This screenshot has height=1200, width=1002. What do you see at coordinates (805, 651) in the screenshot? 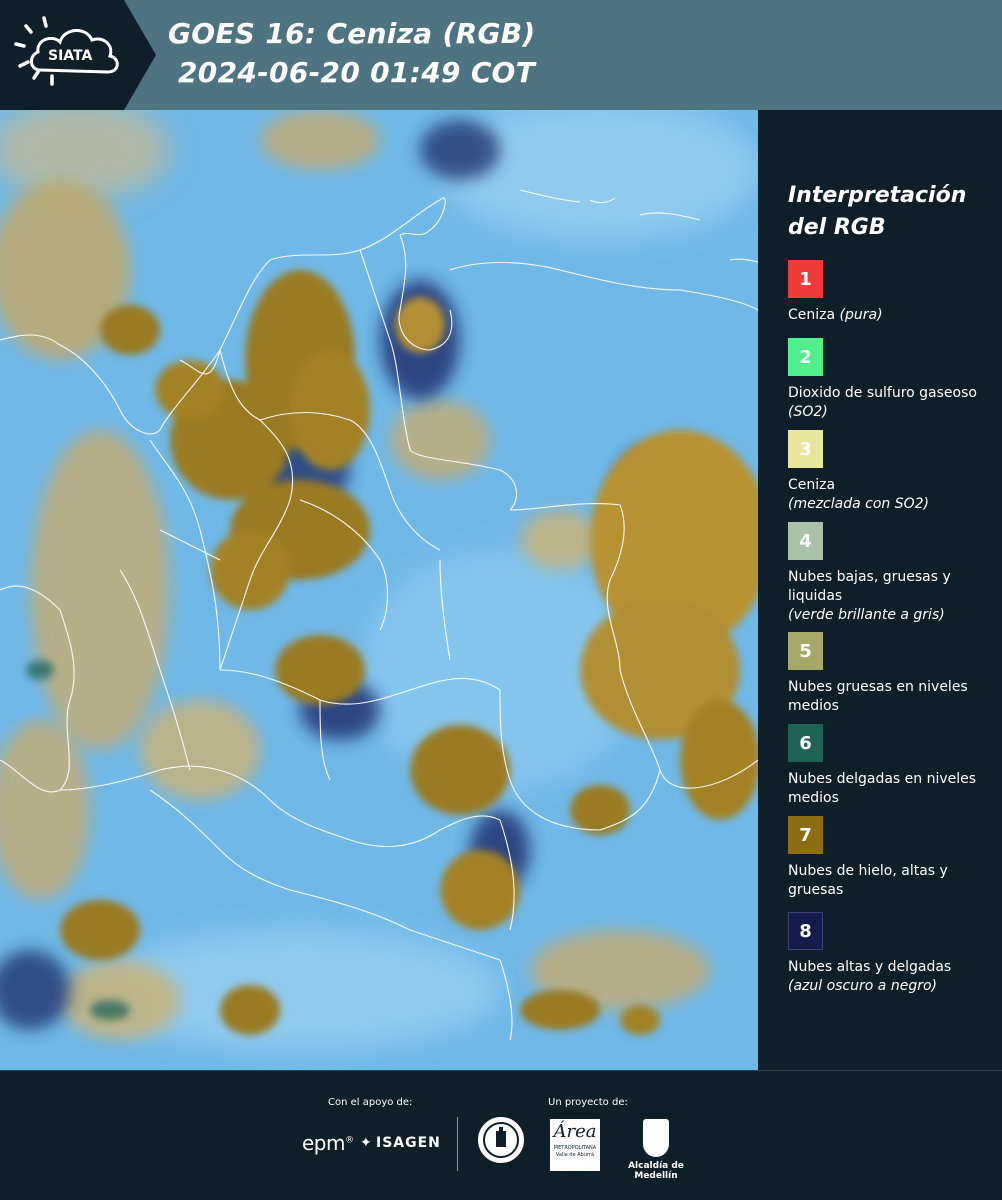
I see `legend-swatch-5: 5` at bounding box center [805, 651].